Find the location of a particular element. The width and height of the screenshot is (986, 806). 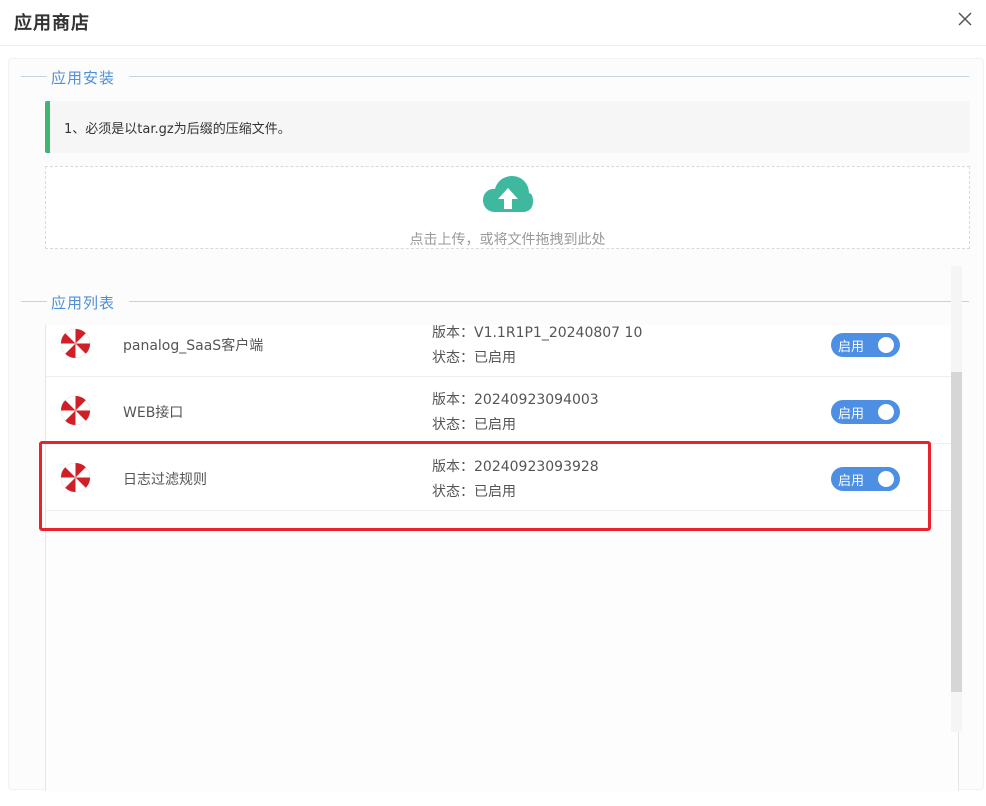

list-section-legend: 应用列表 is located at coordinates (496, 302).